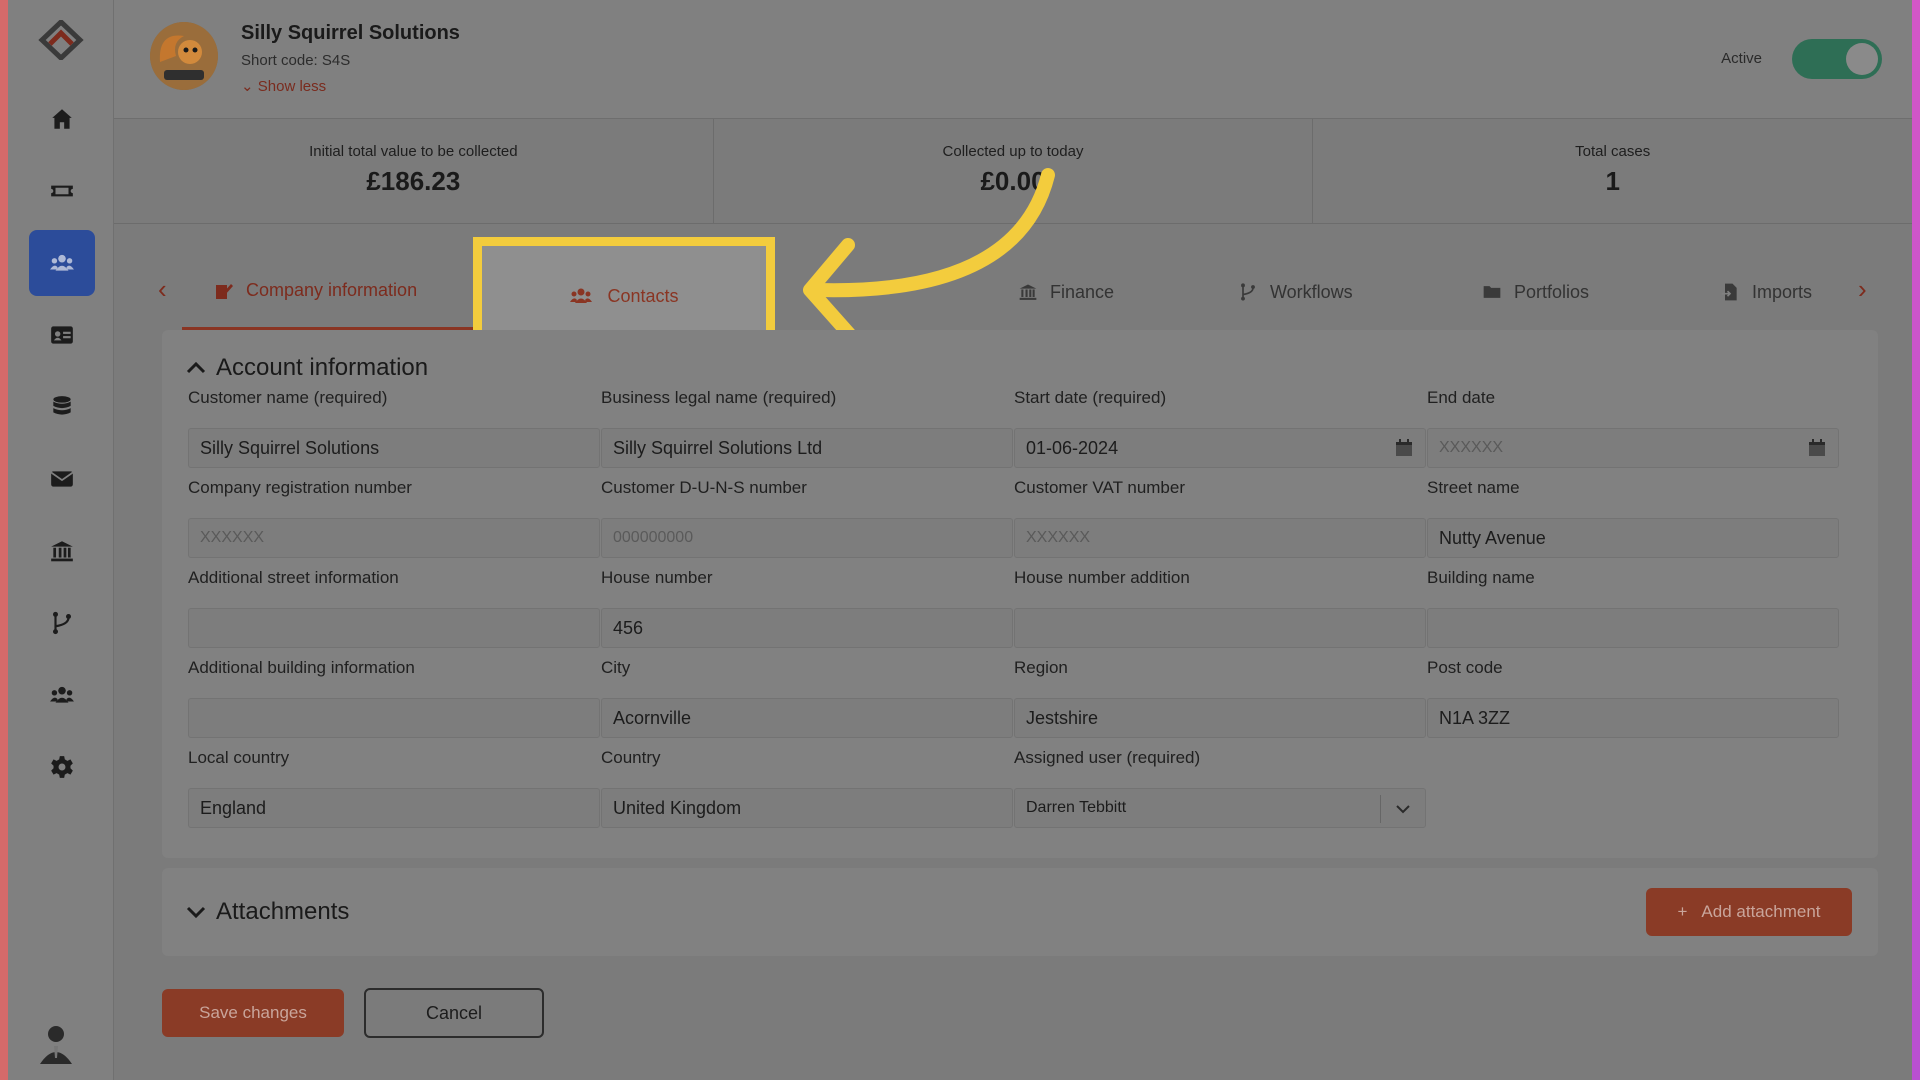 Image resolution: width=1920 pixels, height=1080 pixels. Describe the element at coordinates (239, 757) in the screenshot. I see `field-label: Local country` at that location.